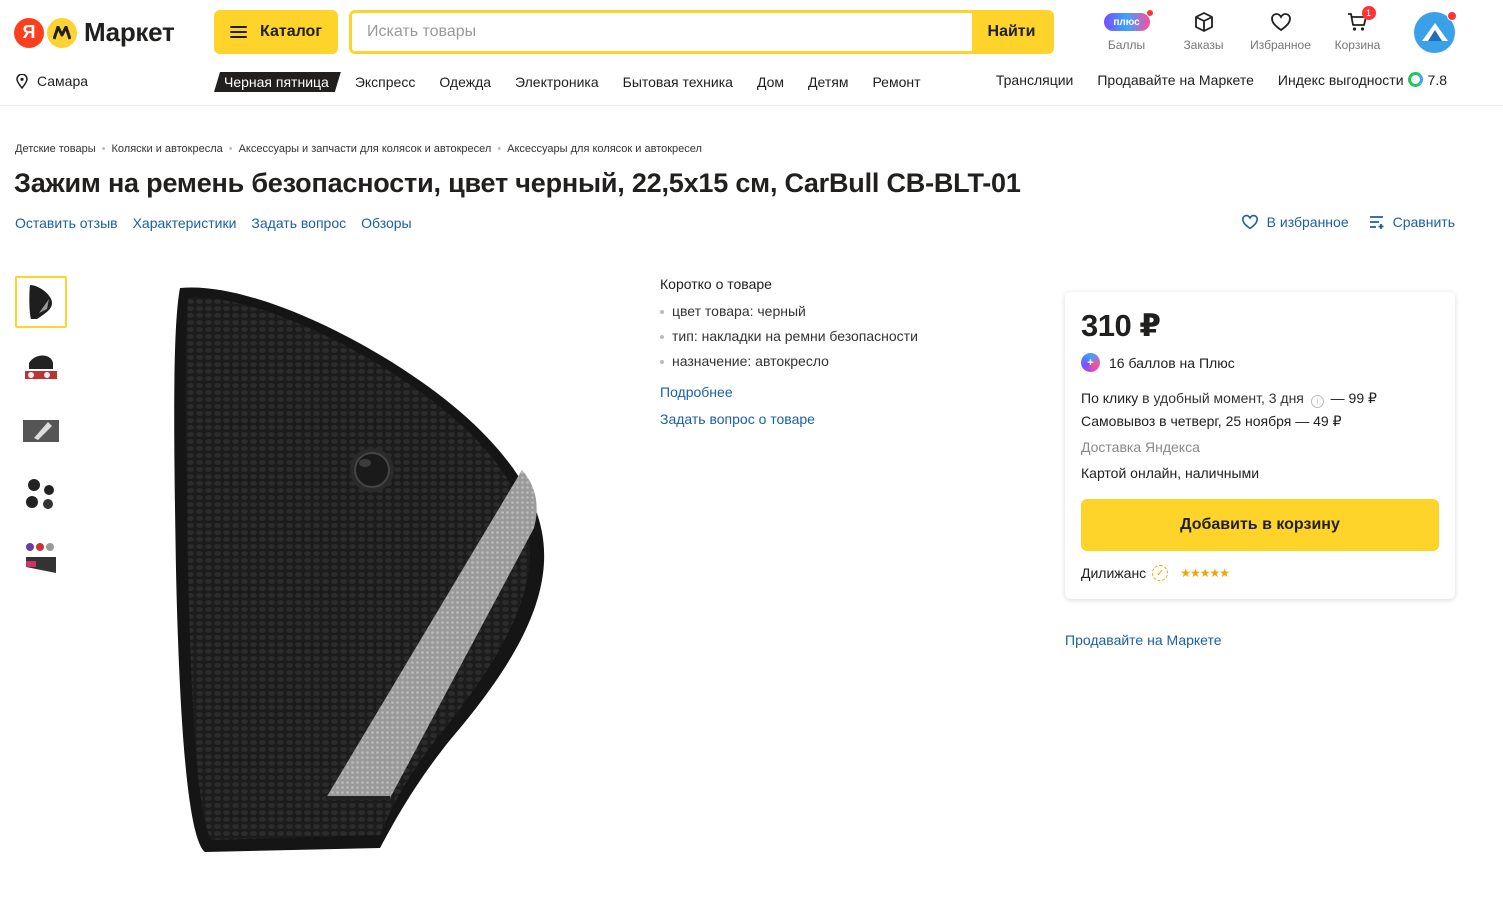 This screenshot has height=899, width=1503. What do you see at coordinates (1423, 222) in the screenshot?
I see `compare-label: Сравнить` at bounding box center [1423, 222].